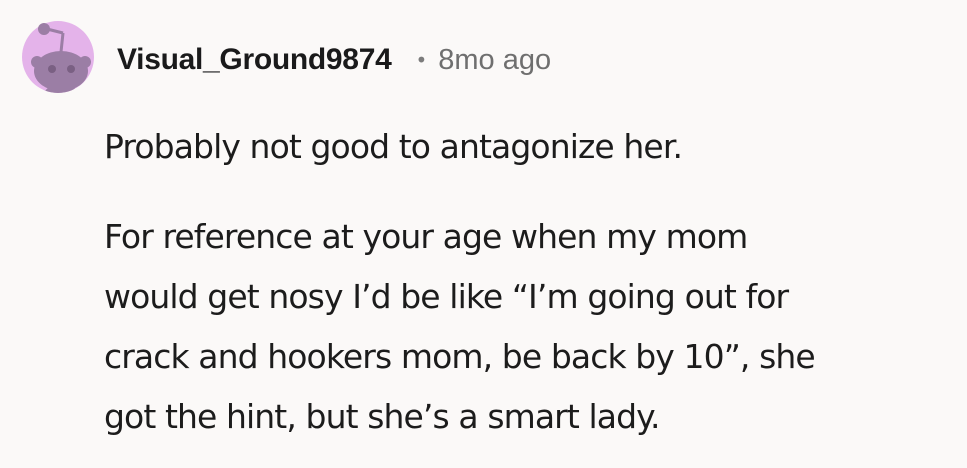  I want to click on comment-header: Visual_Ground9874 • 8mo ago, so click(334, 60).